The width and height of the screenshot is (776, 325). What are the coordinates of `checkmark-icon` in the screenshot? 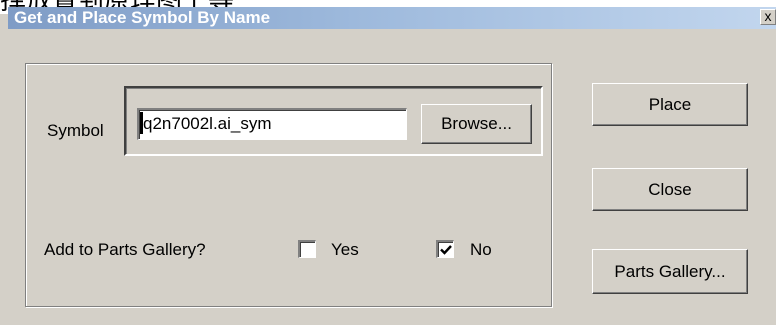 It's located at (446, 250).